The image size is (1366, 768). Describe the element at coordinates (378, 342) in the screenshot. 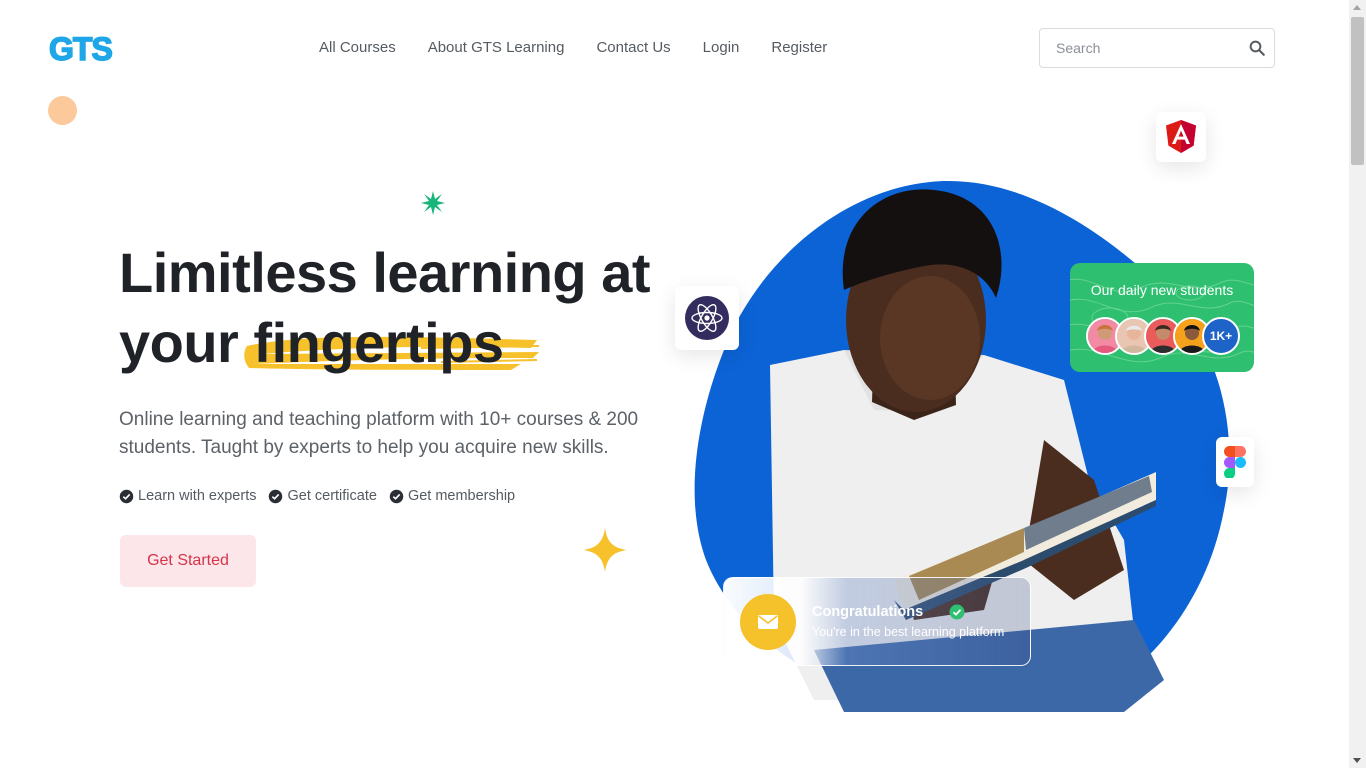

I see `hero-title-fingertips: fingertips` at that location.